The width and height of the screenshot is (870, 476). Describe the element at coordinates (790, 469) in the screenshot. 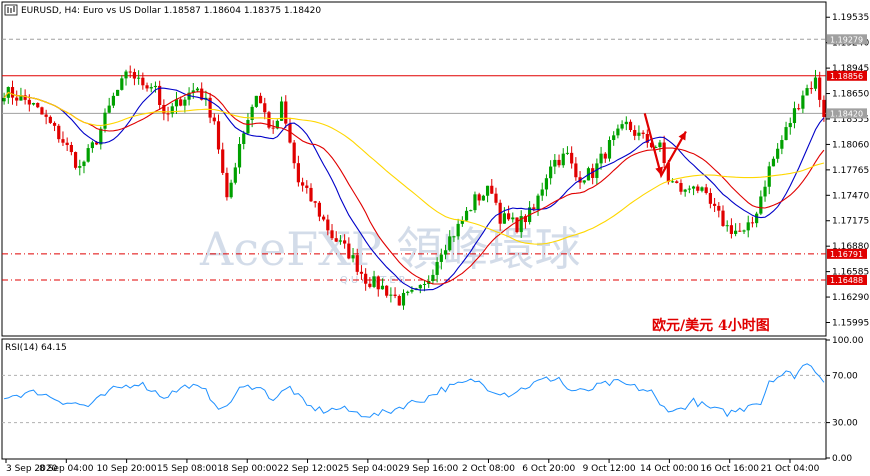

I see `time-tick-label: 21 Oct 04:00` at that location.